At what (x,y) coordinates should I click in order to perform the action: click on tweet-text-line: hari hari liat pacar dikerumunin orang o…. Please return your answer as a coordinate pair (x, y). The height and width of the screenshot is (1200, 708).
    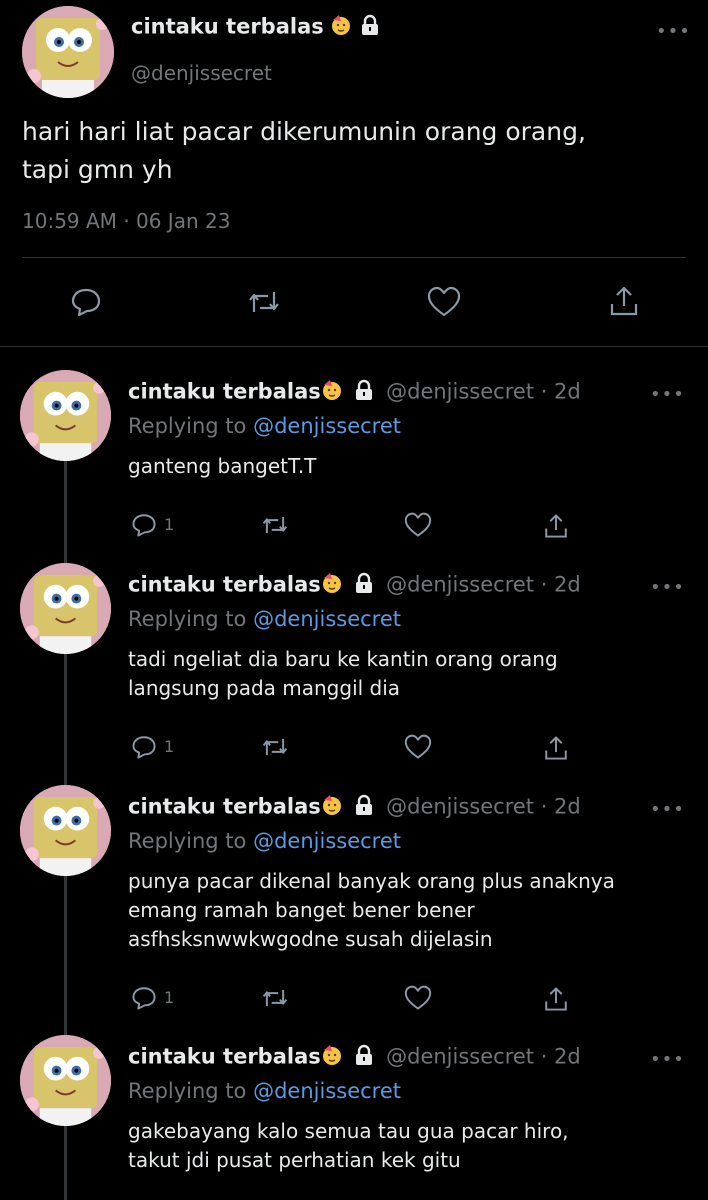
    Looking at the image, I should click on (304, 131).